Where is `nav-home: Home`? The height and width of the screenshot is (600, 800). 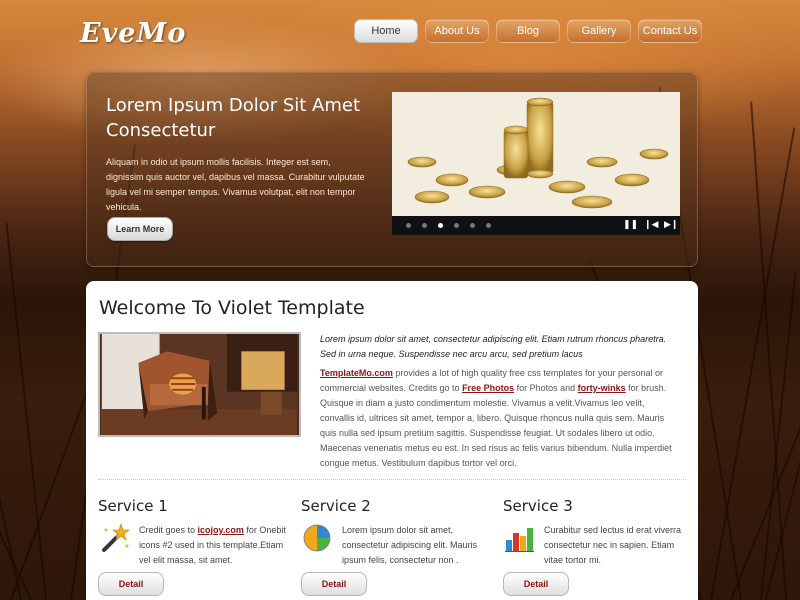 nav-home: Home is located at coordinates (386, 31).